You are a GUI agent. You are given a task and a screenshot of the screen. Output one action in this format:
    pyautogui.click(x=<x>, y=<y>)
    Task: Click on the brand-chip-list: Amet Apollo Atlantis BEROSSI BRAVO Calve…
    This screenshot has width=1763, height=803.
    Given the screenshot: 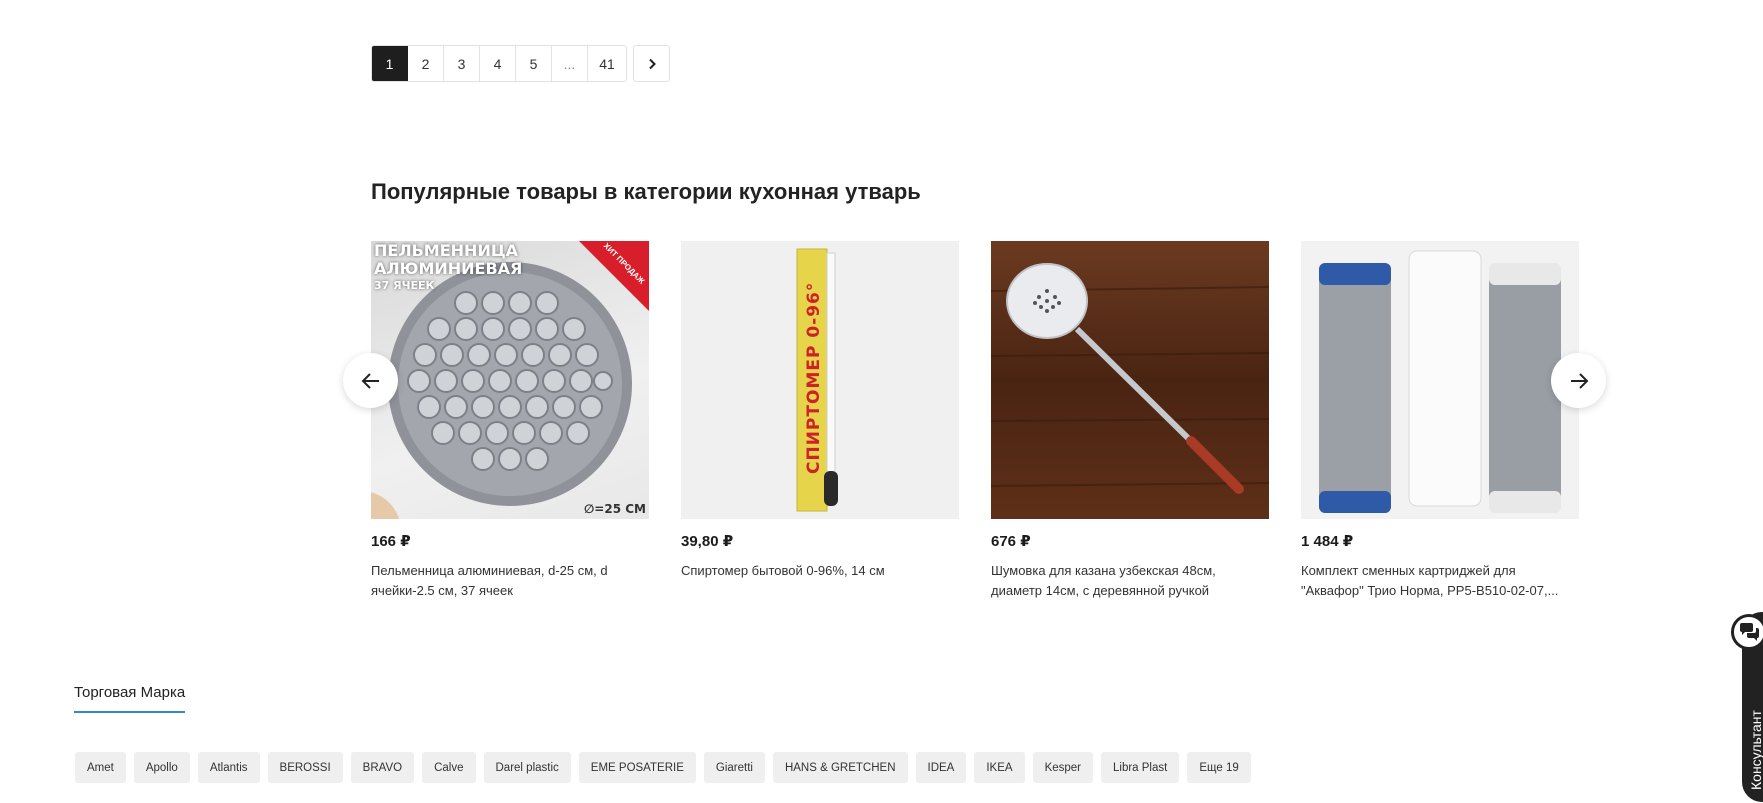 What is the action you would take?
    pyautogui.click(x=663, y=767)
    